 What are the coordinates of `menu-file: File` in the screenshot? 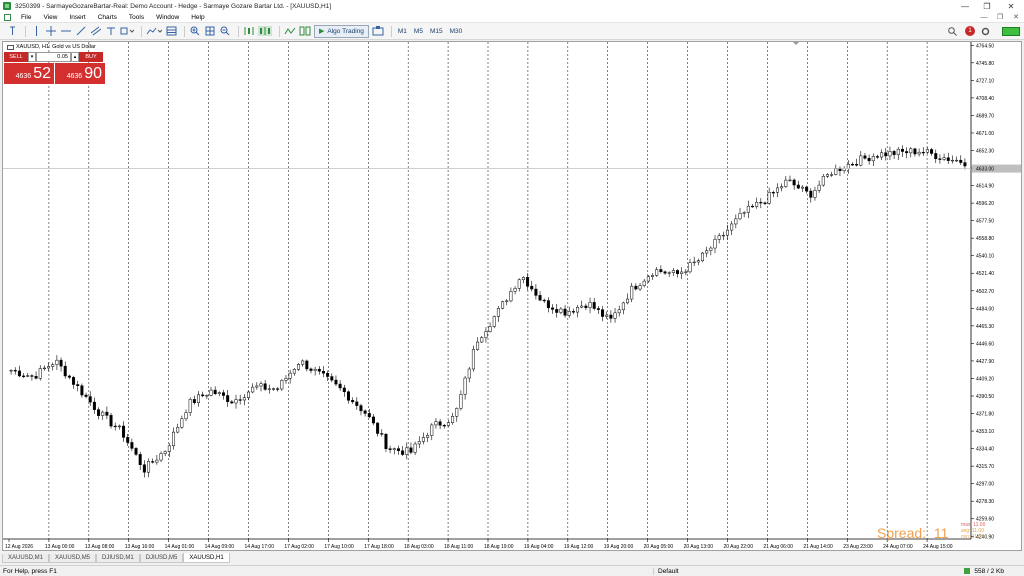 It's located at (26, 17).